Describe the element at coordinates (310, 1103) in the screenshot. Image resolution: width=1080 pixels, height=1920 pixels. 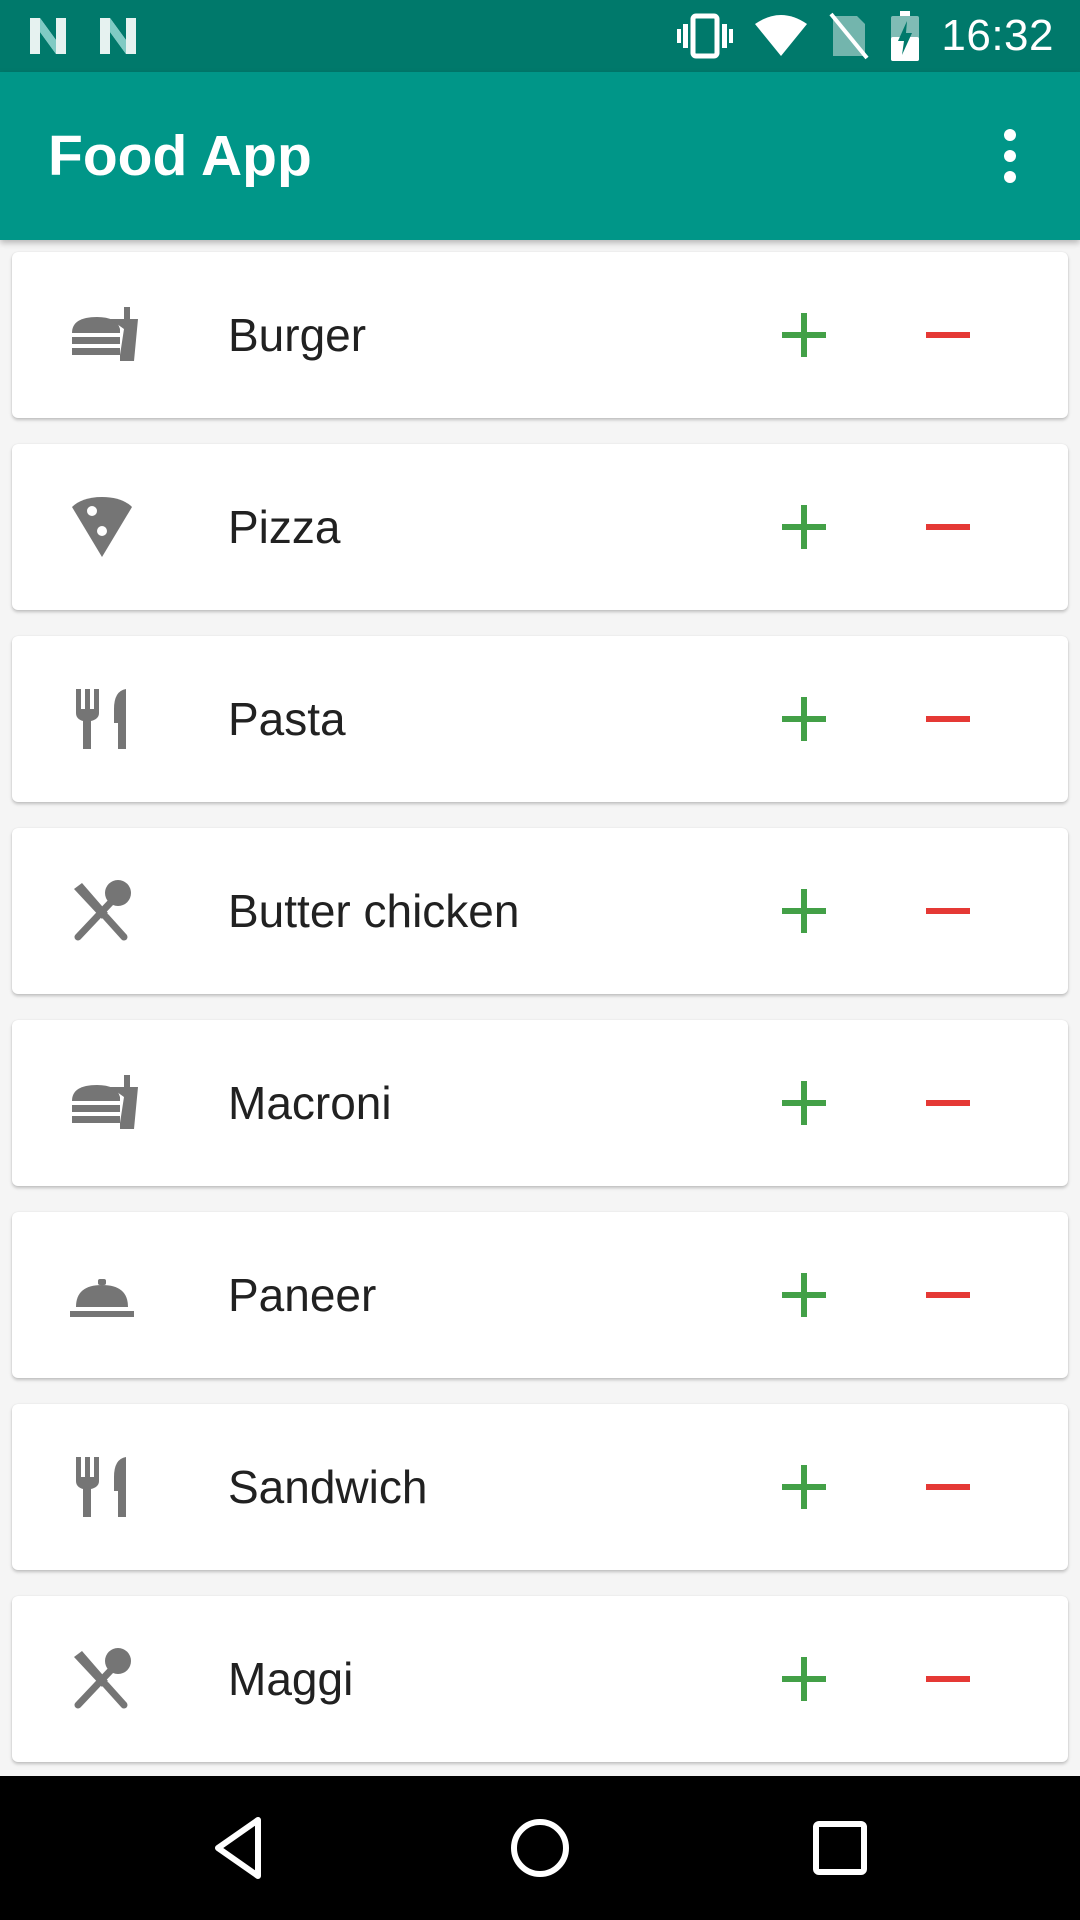
I see `food-name: Macroni` at that location.